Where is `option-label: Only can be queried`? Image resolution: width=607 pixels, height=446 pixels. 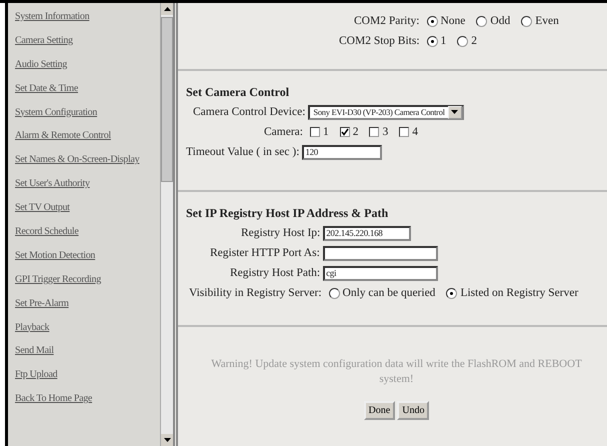 option-label: Only can be queried is located at coordinates (389, 293).